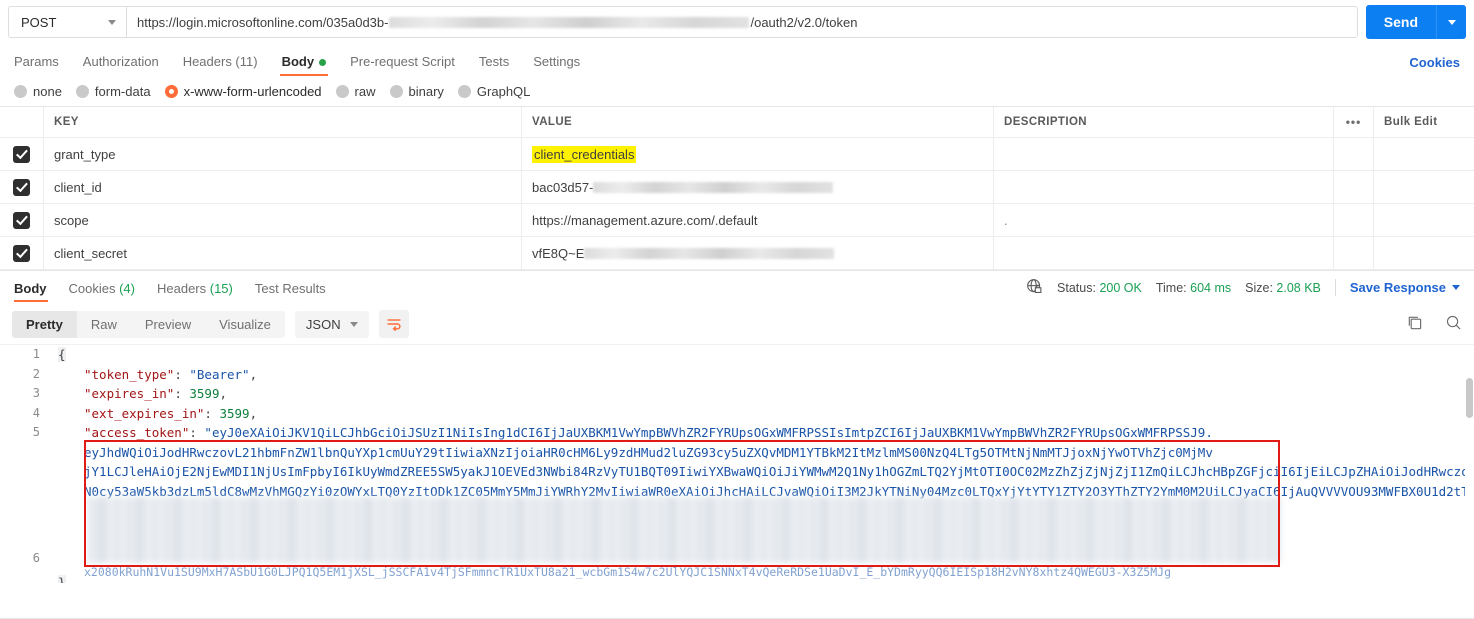 The height and width of the screenshot is (619, 1474). What do you see at coordinates (104, 324) in the screenshot?
I see `viewer-mode-raw: Raw` at bounding box center [104, 324].